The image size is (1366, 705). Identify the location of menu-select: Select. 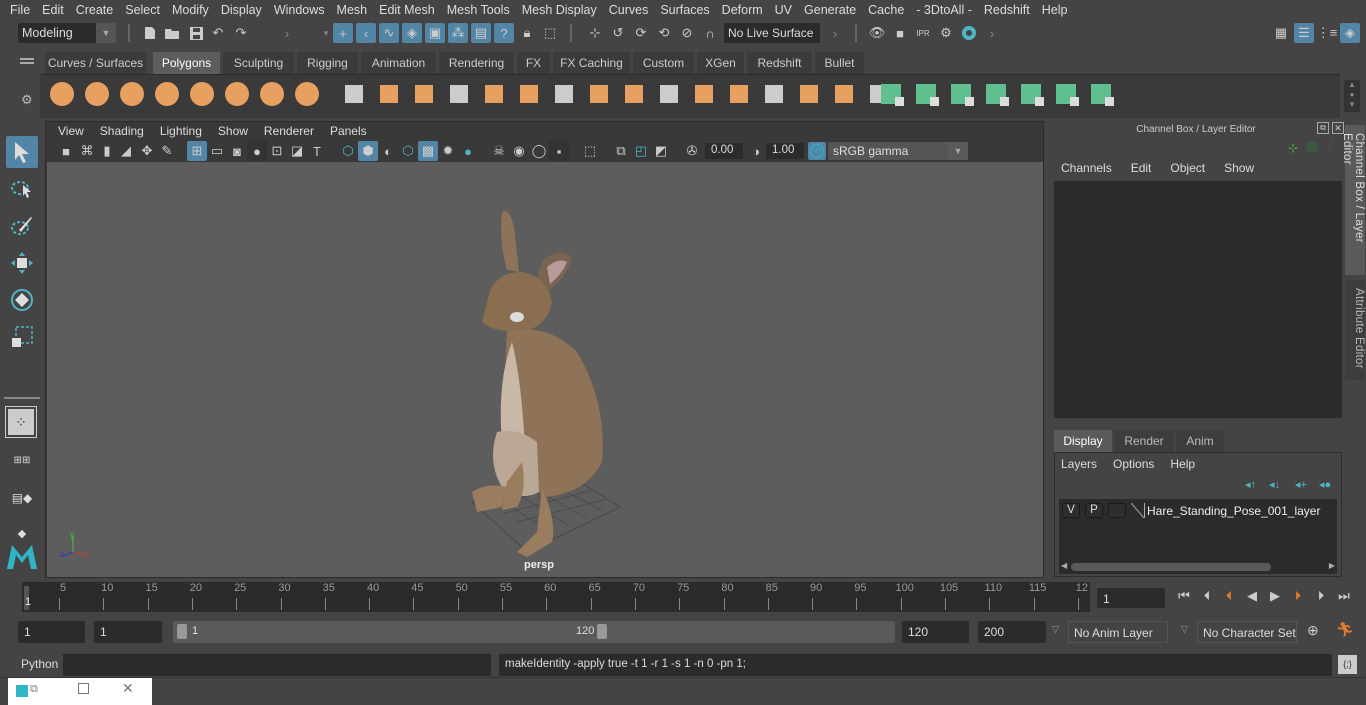
(142, 10).